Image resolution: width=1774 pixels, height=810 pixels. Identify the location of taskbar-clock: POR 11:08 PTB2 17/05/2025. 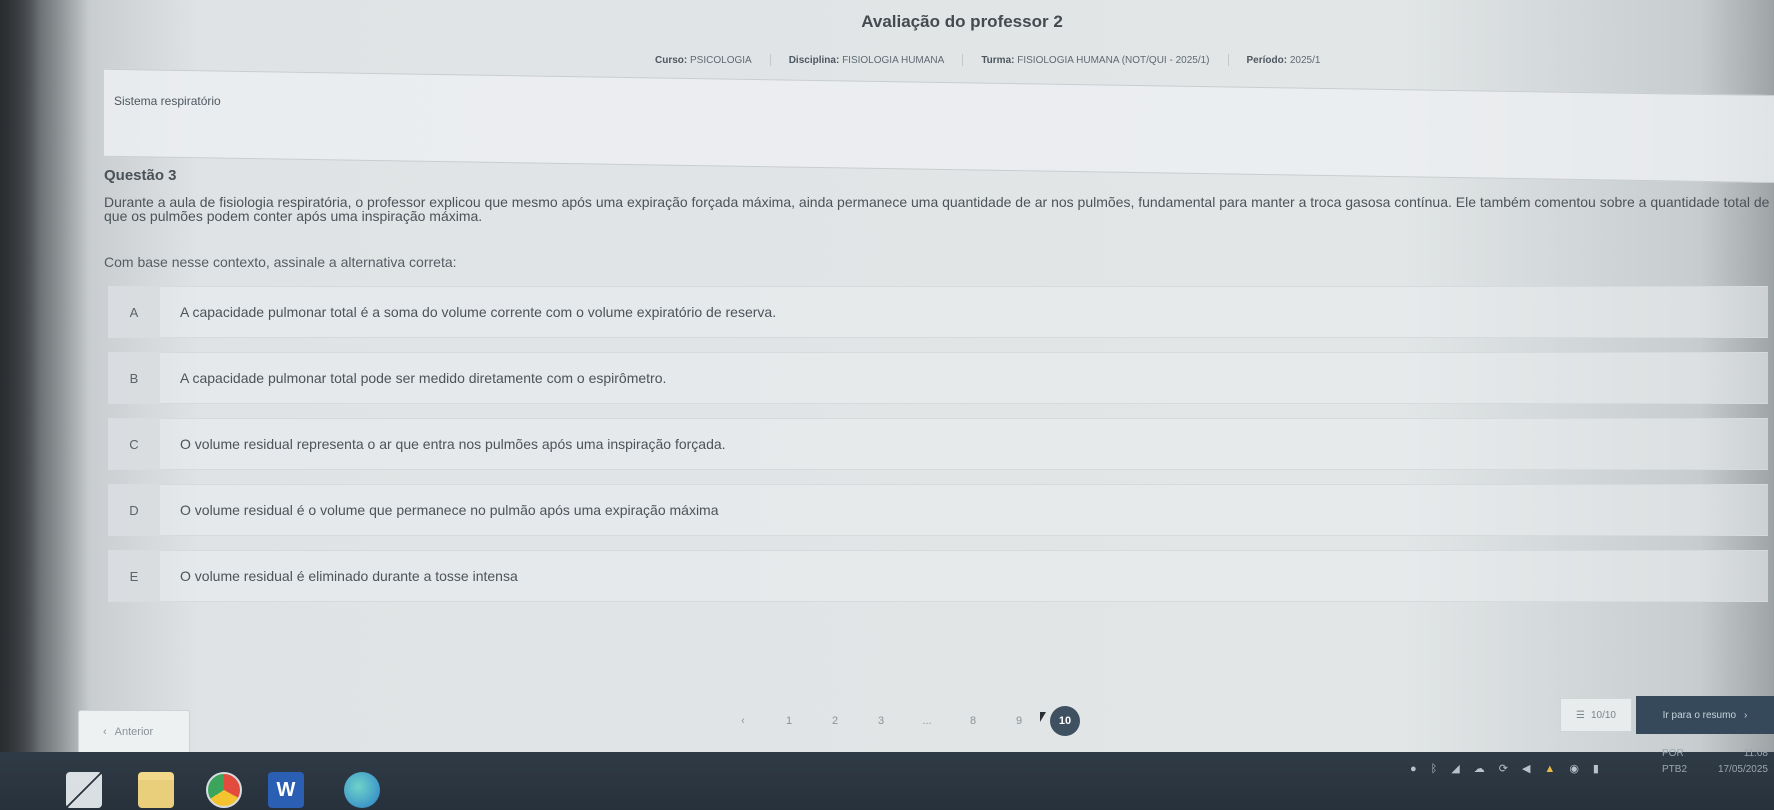
(1715, 762).